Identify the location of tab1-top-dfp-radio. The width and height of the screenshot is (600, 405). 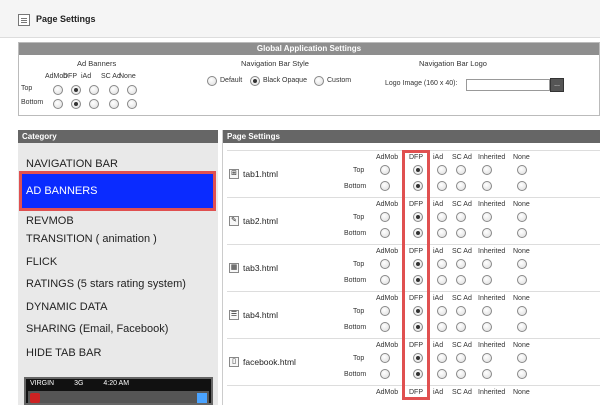
(418, 170).